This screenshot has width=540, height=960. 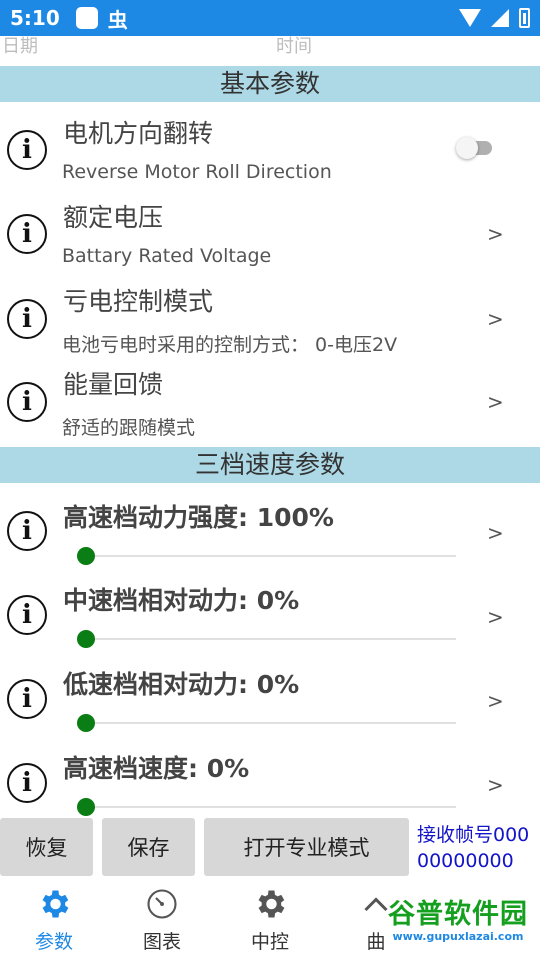 I want to click on section-header-basic: 基本参数, so click(x=270, y=84).